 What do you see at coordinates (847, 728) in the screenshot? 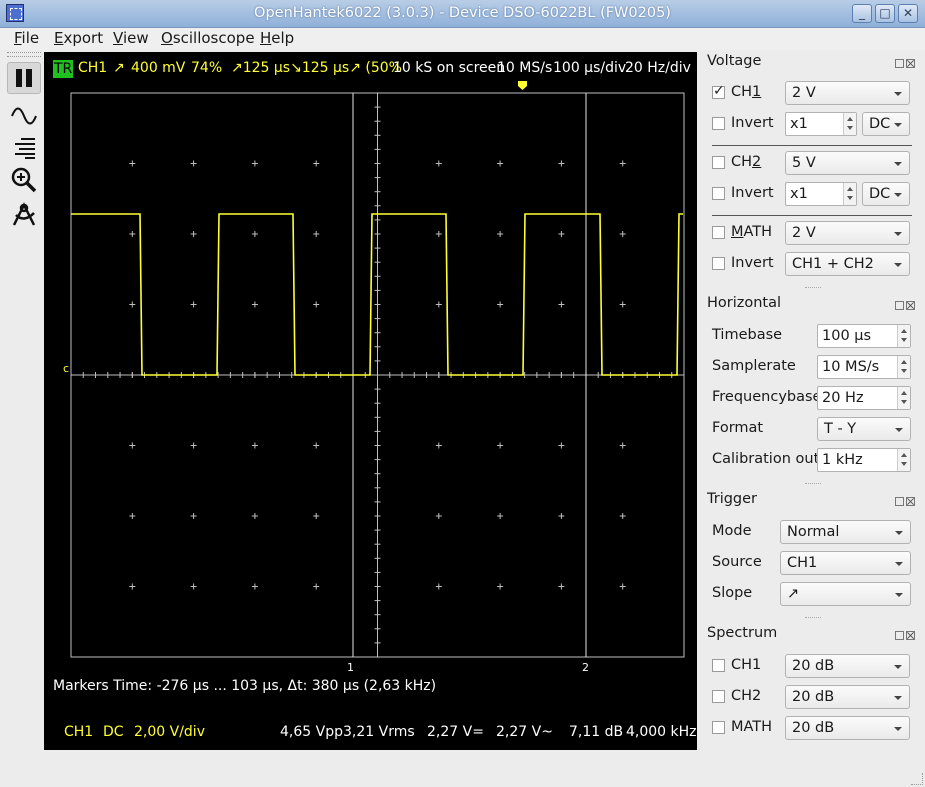
I see `spectrum-math-select: 20 dB` at bounding box center [847, 728].